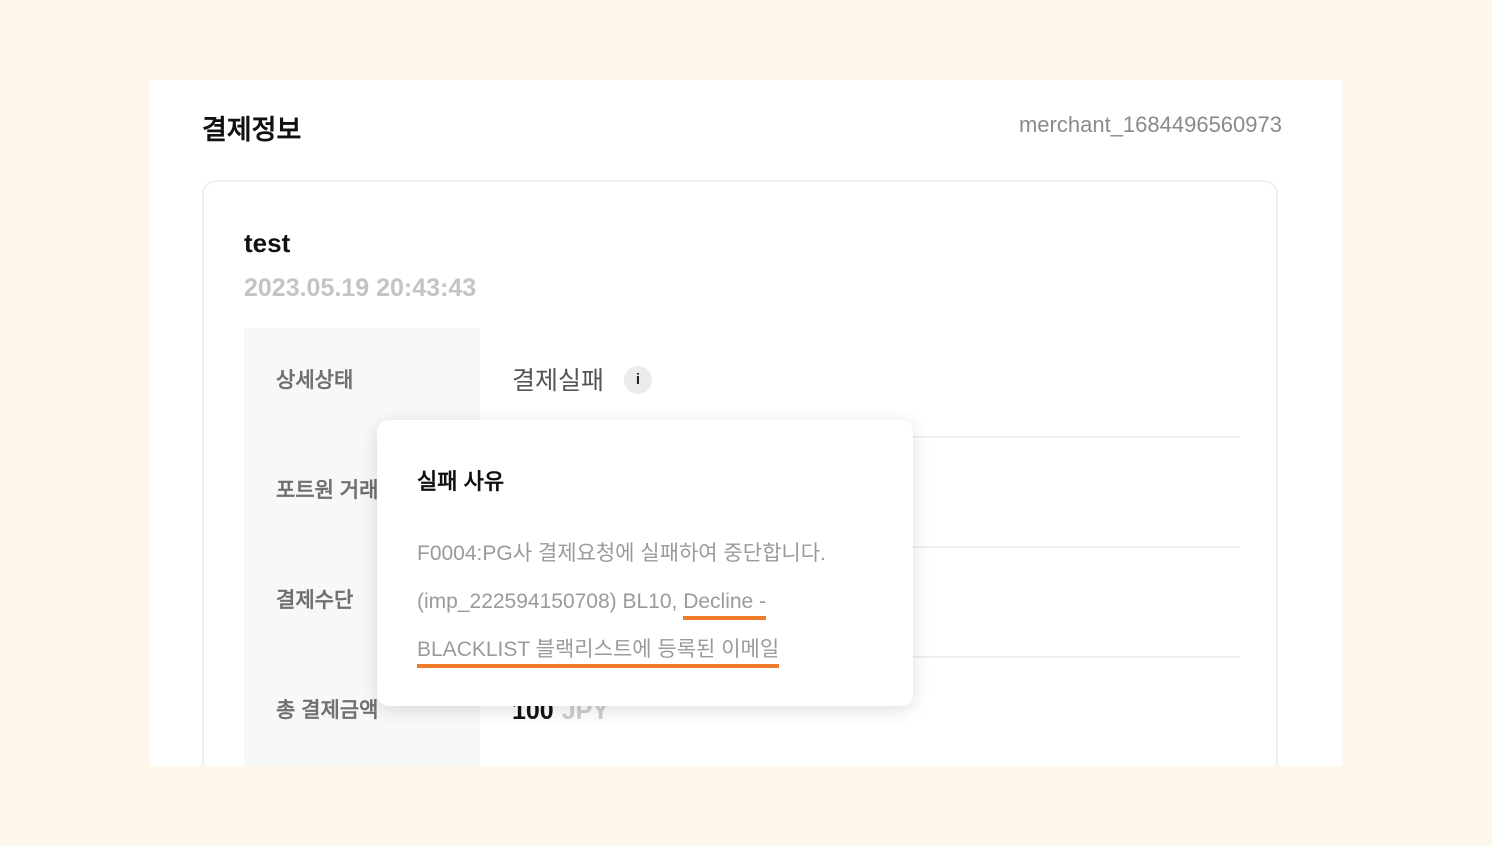 The image size is (1492, 846). I want to click on merchant-uid: merchant_1684496560973, so click(1150, 124).